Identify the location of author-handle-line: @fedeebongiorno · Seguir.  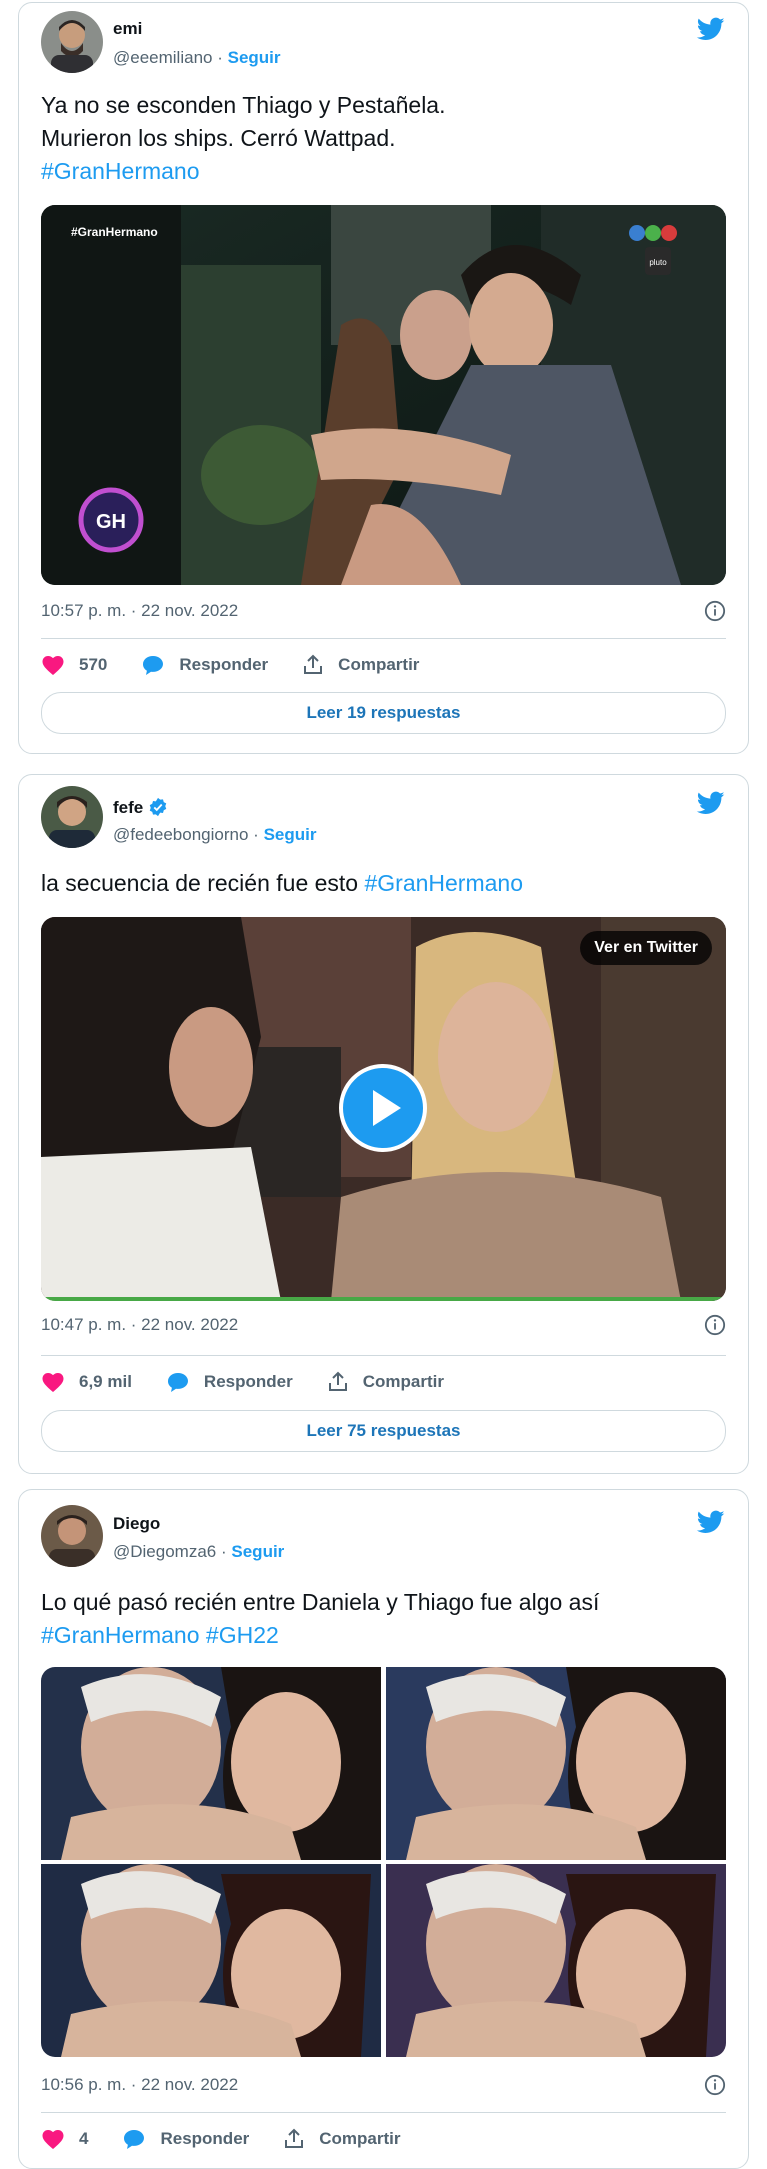
(214, 835).